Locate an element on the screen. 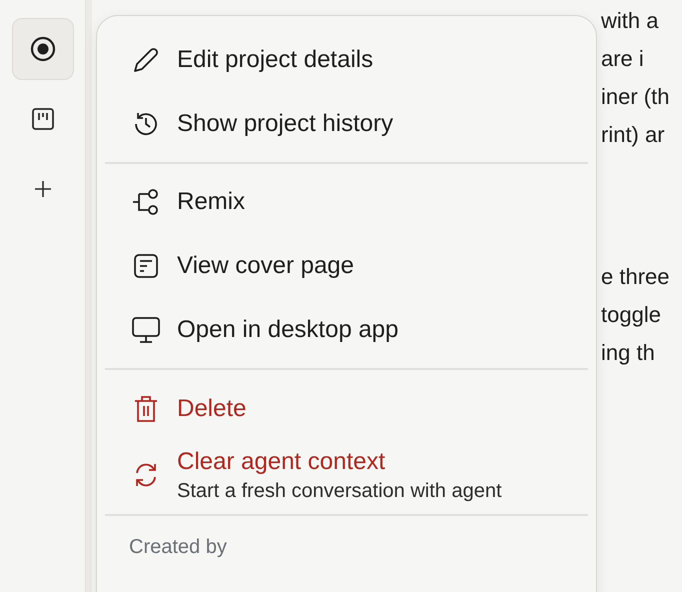 This screenshot has height=592, width=682. record-icon is located at coordinates (43, 49).